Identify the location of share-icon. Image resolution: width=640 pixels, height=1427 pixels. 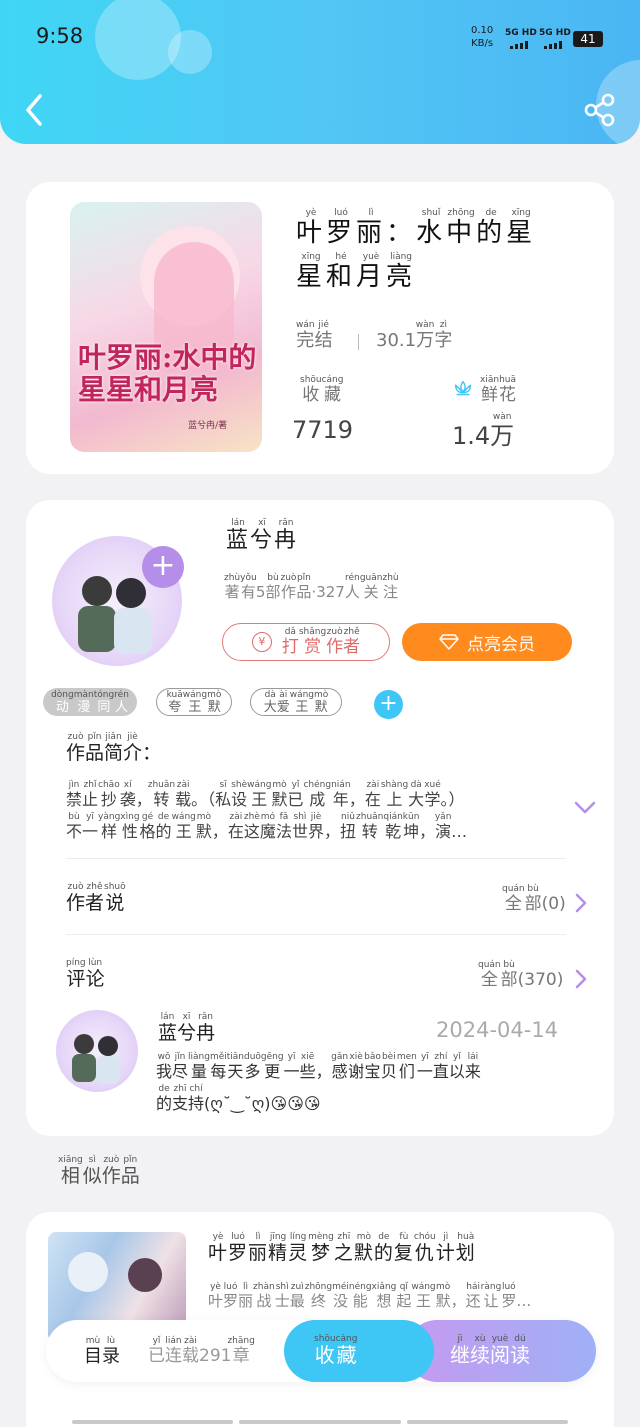
(600, 110).